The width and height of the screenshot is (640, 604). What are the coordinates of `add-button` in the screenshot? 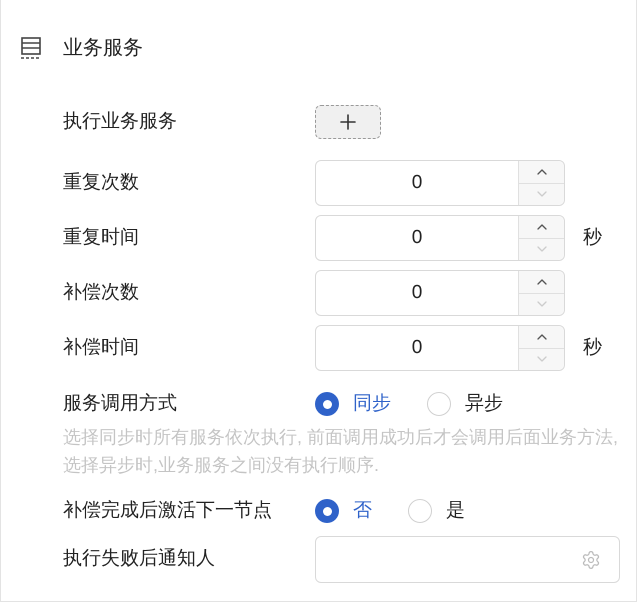 It's located at (348, 122).